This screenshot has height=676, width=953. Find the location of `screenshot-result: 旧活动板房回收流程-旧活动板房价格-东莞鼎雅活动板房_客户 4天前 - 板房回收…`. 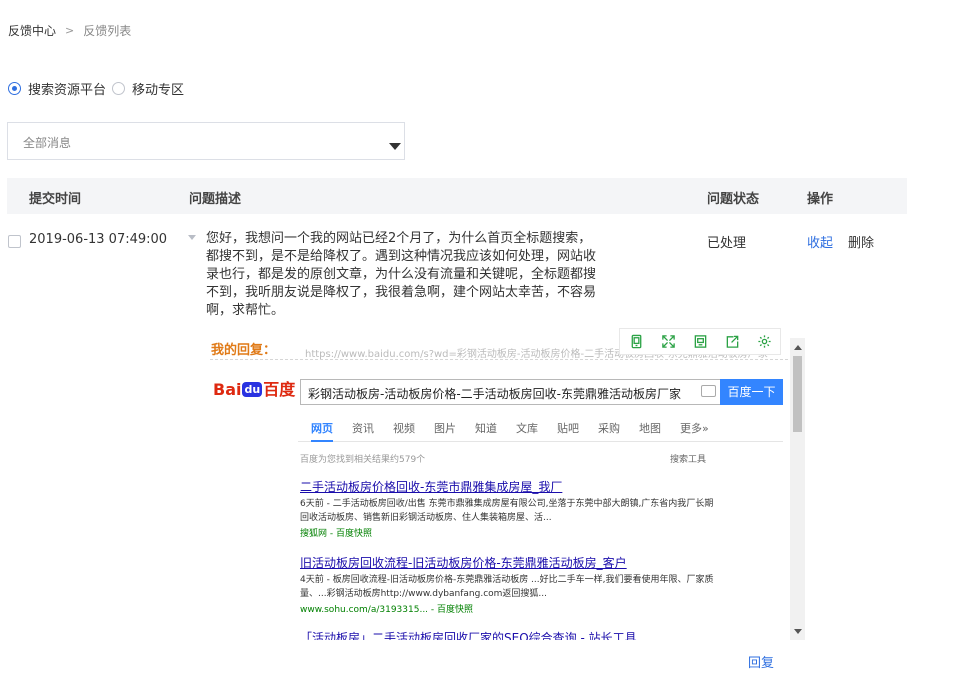

screenshot-result: 旧活动板房回收流程-旧活动板房价格-东莞鼎雅活动板房_客户 4天前 - 板房回收… is located at coordinates (510, 584).